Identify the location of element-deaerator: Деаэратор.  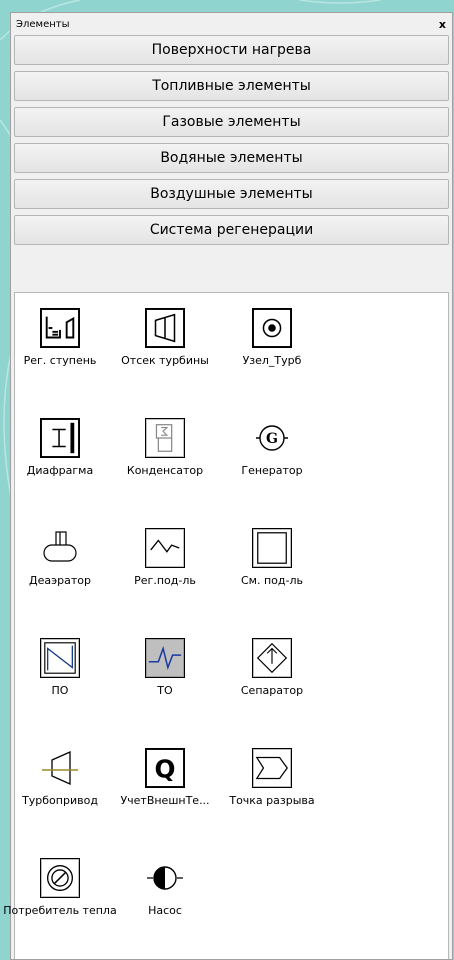
(60, 557).